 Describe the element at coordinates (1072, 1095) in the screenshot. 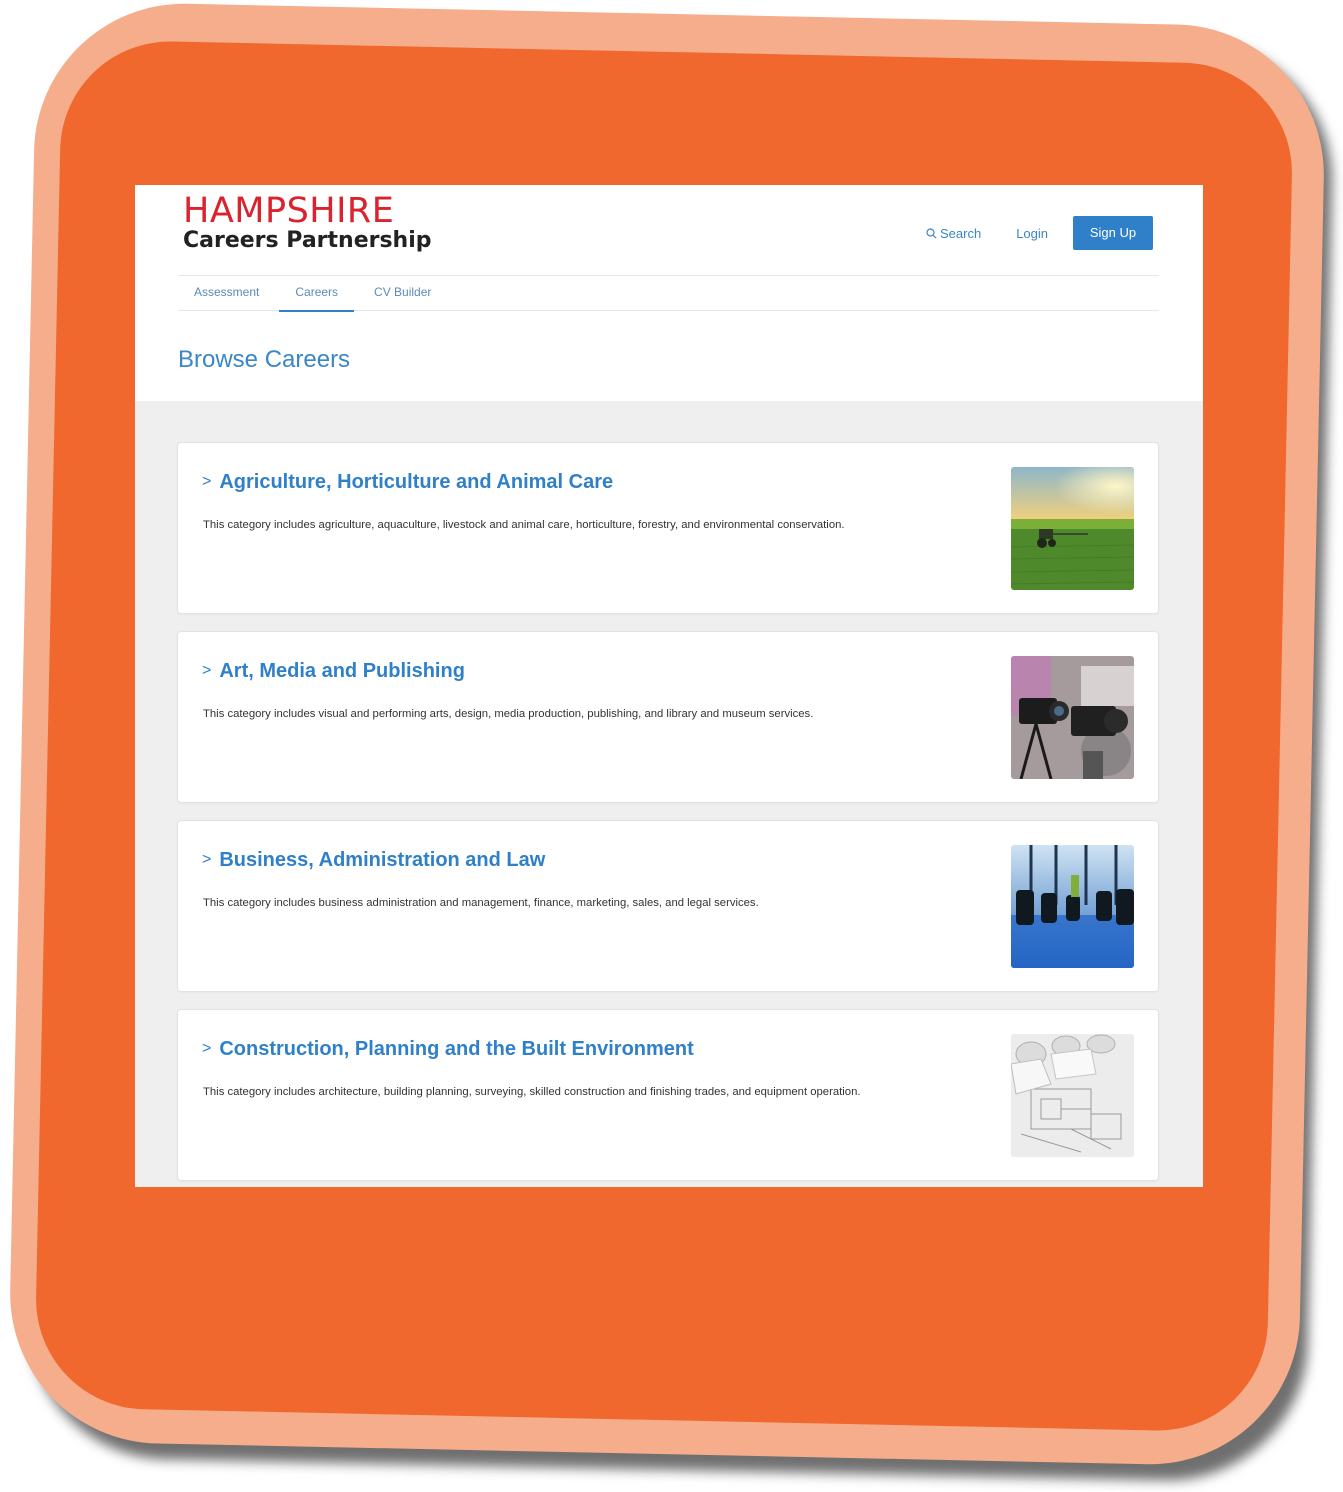

I see `blueprints-image` at that location.